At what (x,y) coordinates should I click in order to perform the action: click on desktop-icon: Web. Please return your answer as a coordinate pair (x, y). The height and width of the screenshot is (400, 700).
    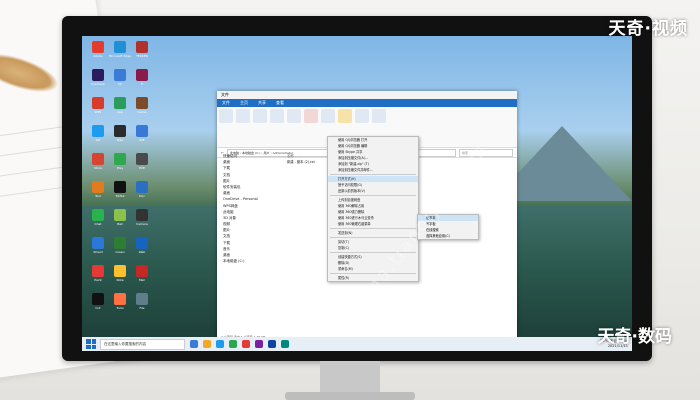
    Looking at the image, I should click on (142, 245).